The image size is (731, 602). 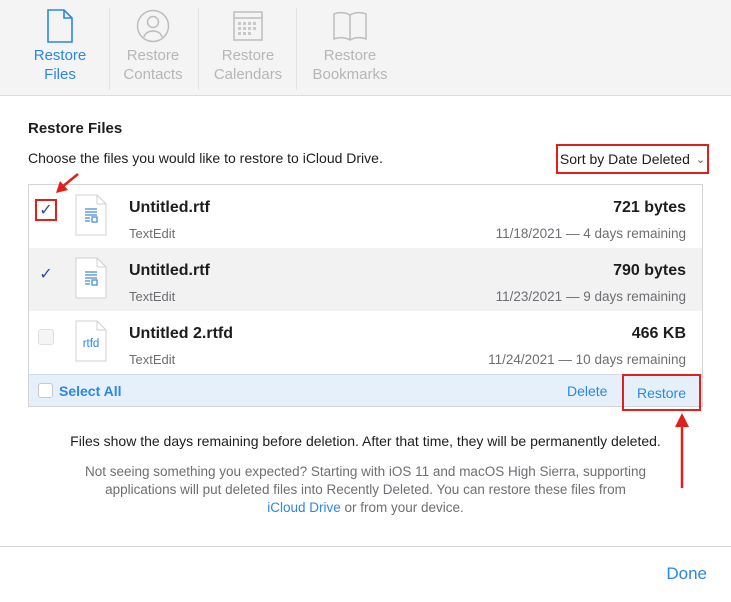 I want to click on restore-button: Restore, so click(x=661, y=392).